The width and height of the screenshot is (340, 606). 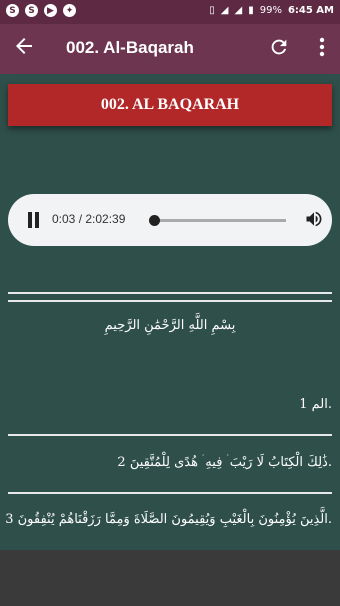 I want to click on app-notification-icon: ✦, so click(x=69, y=10).